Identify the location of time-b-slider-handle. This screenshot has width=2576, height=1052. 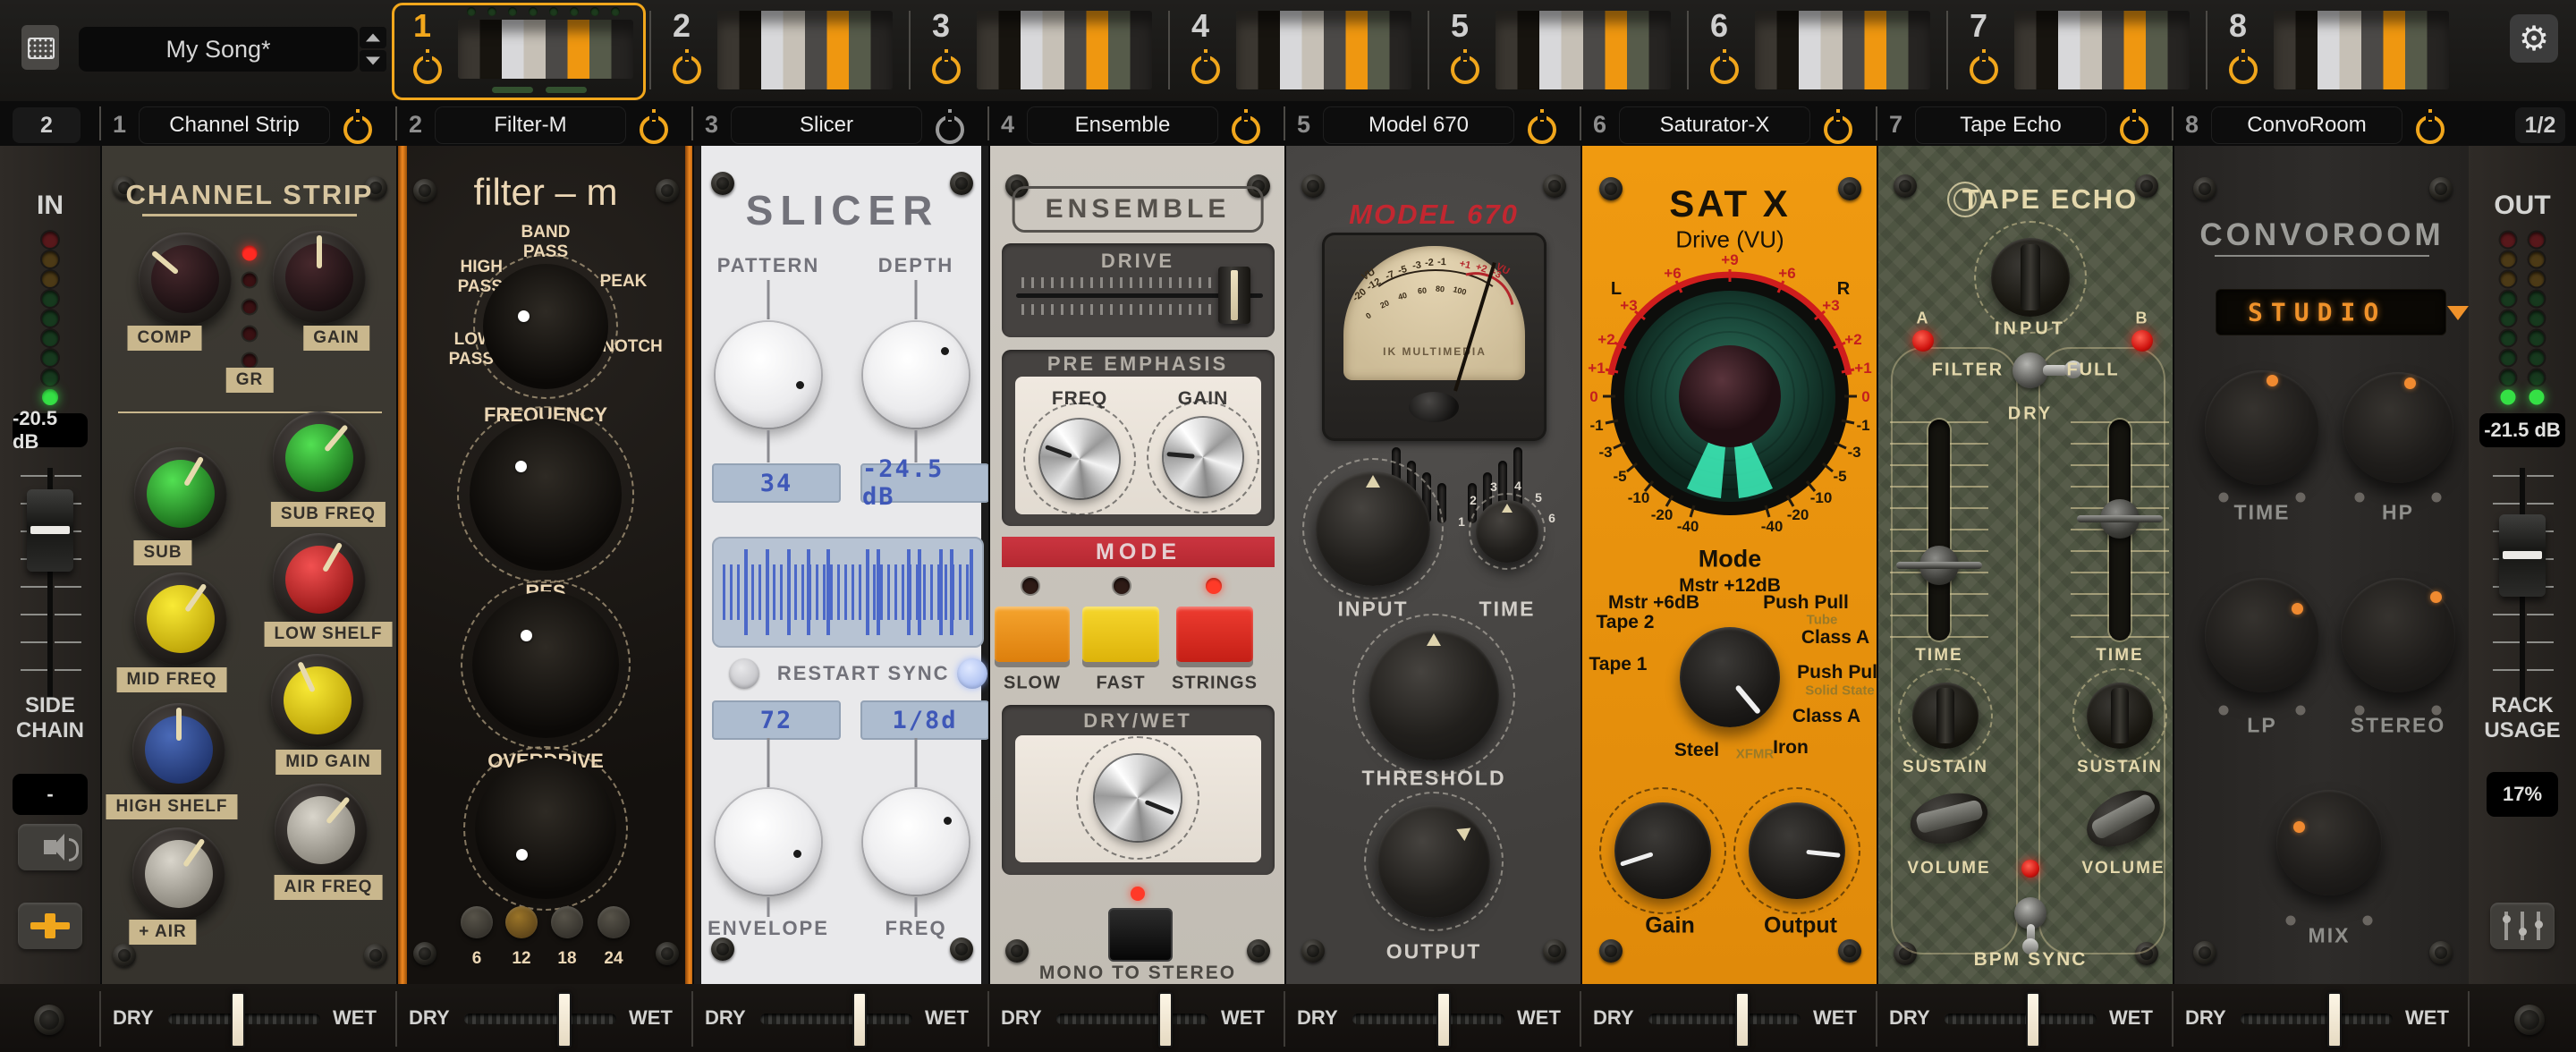
(2120, 519).